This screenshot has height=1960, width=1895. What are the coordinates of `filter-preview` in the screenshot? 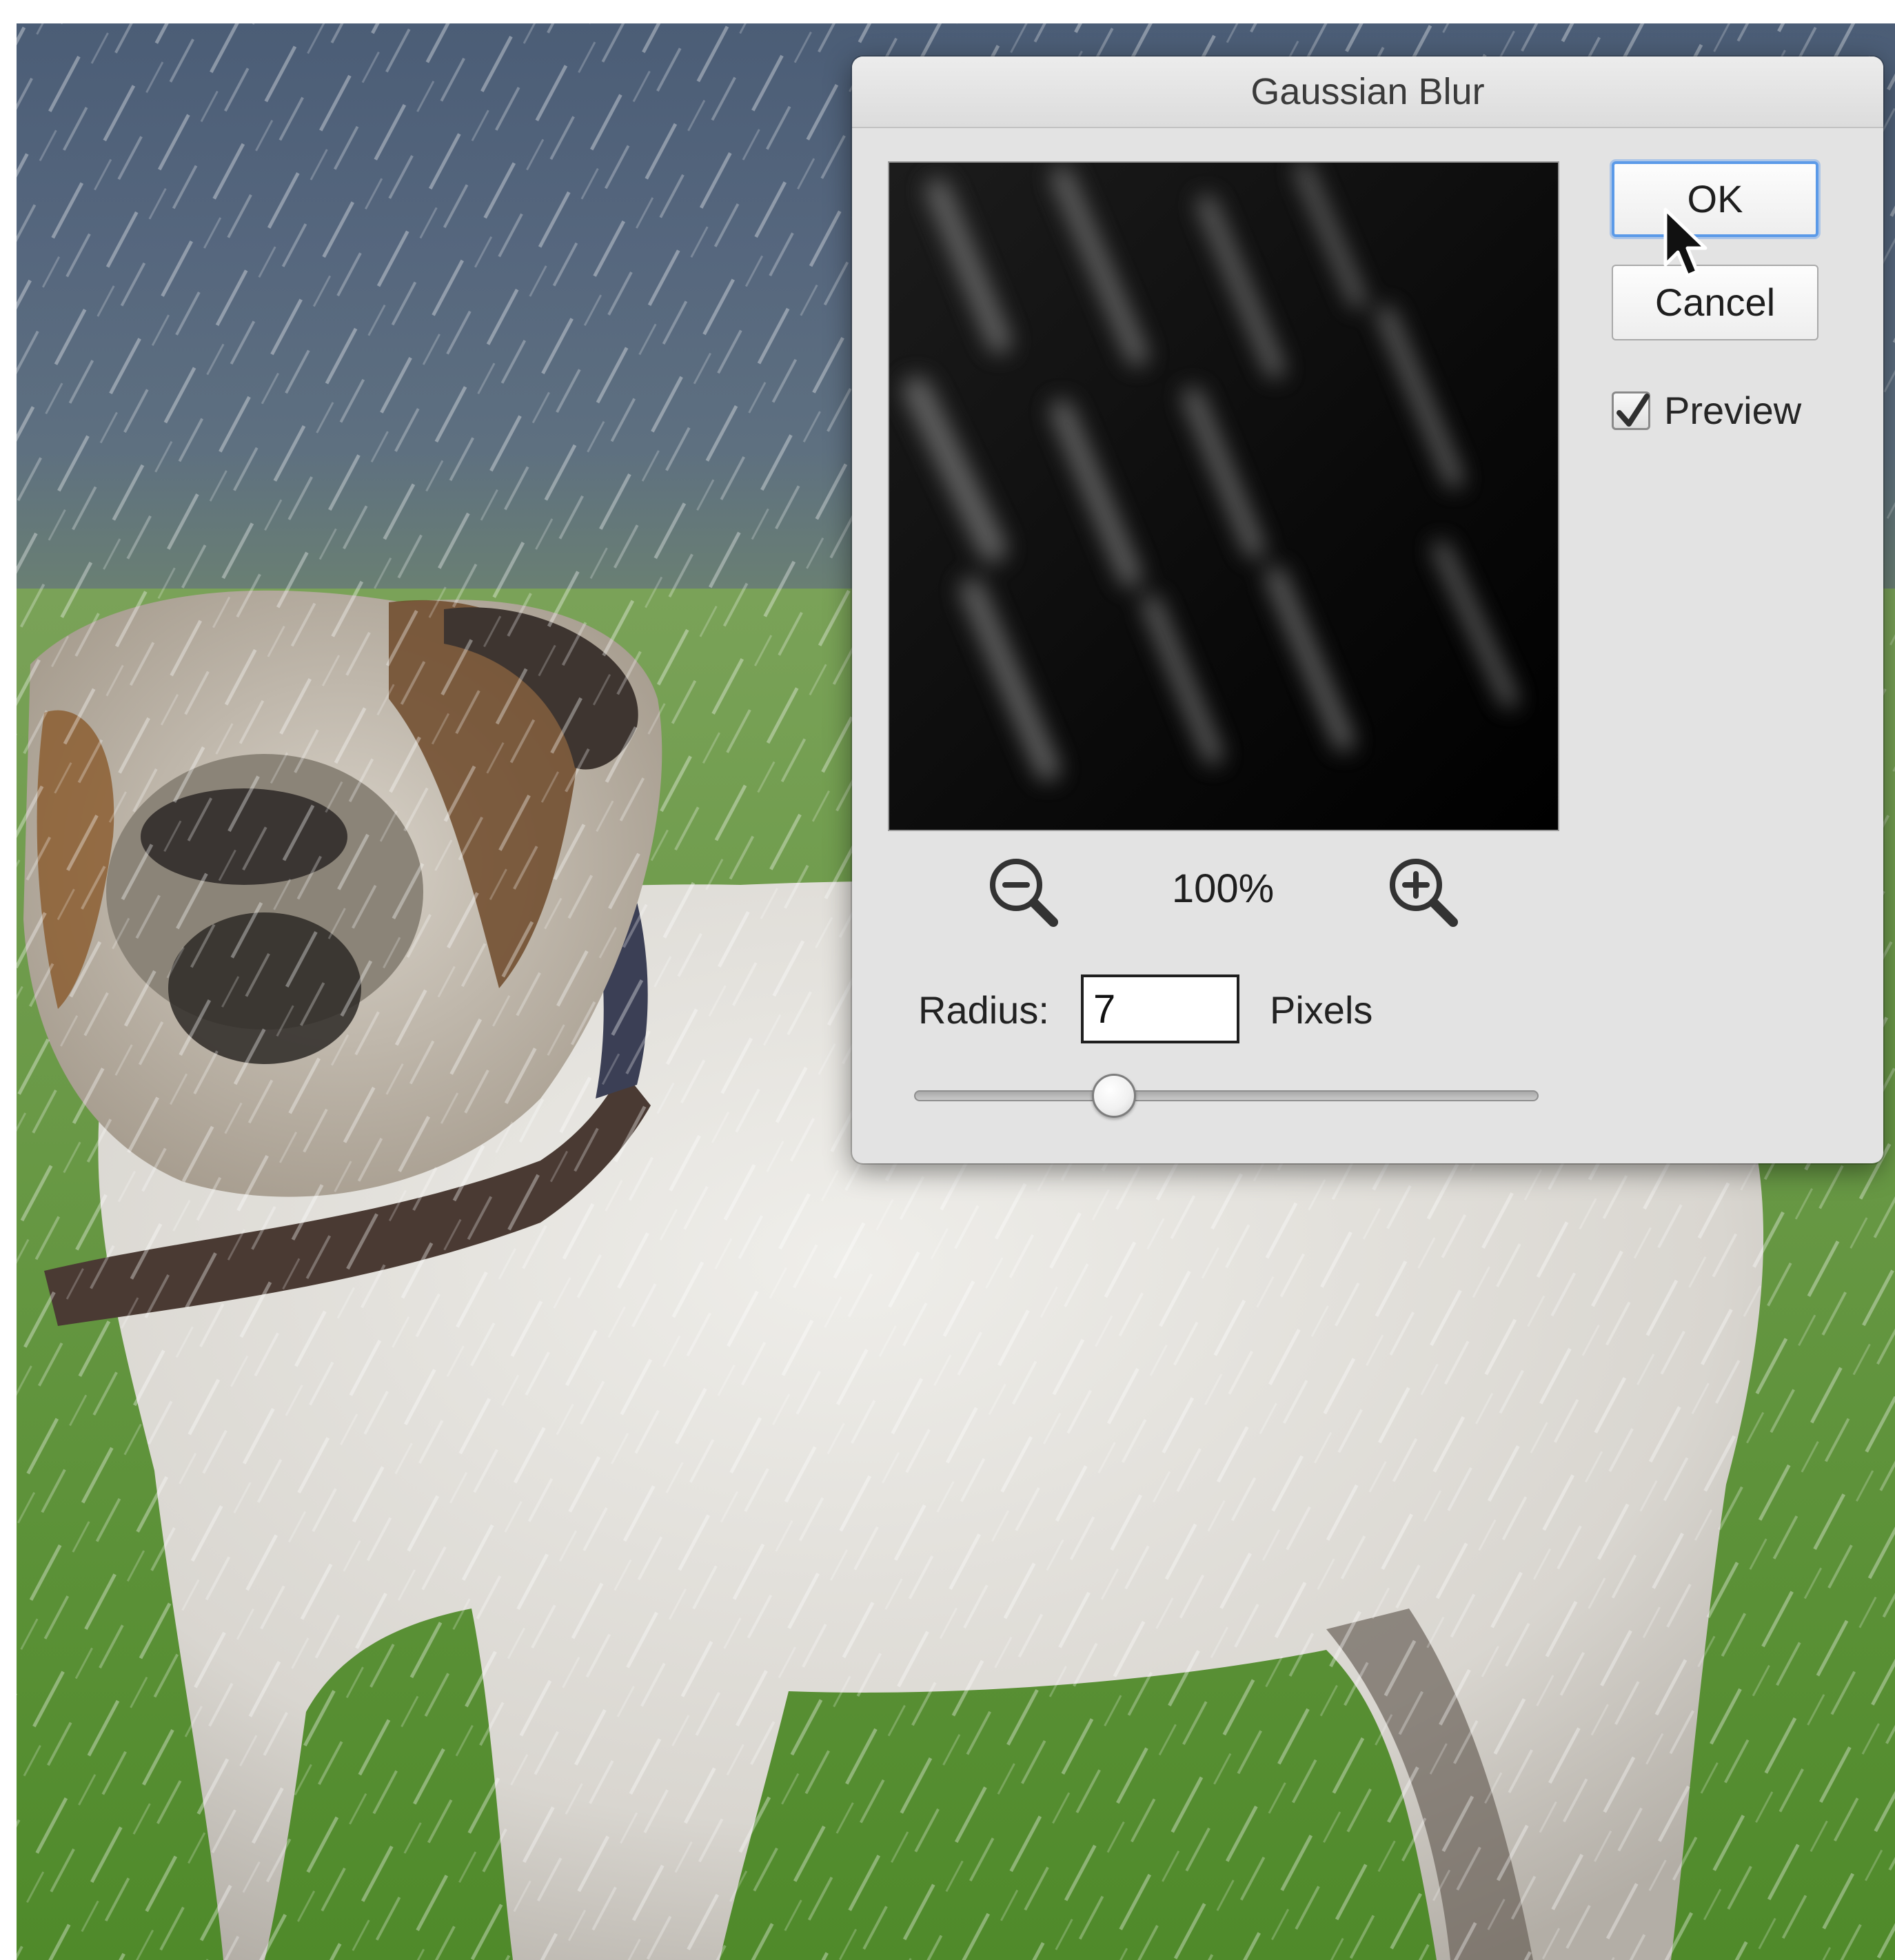 It's located at (1224, 496).